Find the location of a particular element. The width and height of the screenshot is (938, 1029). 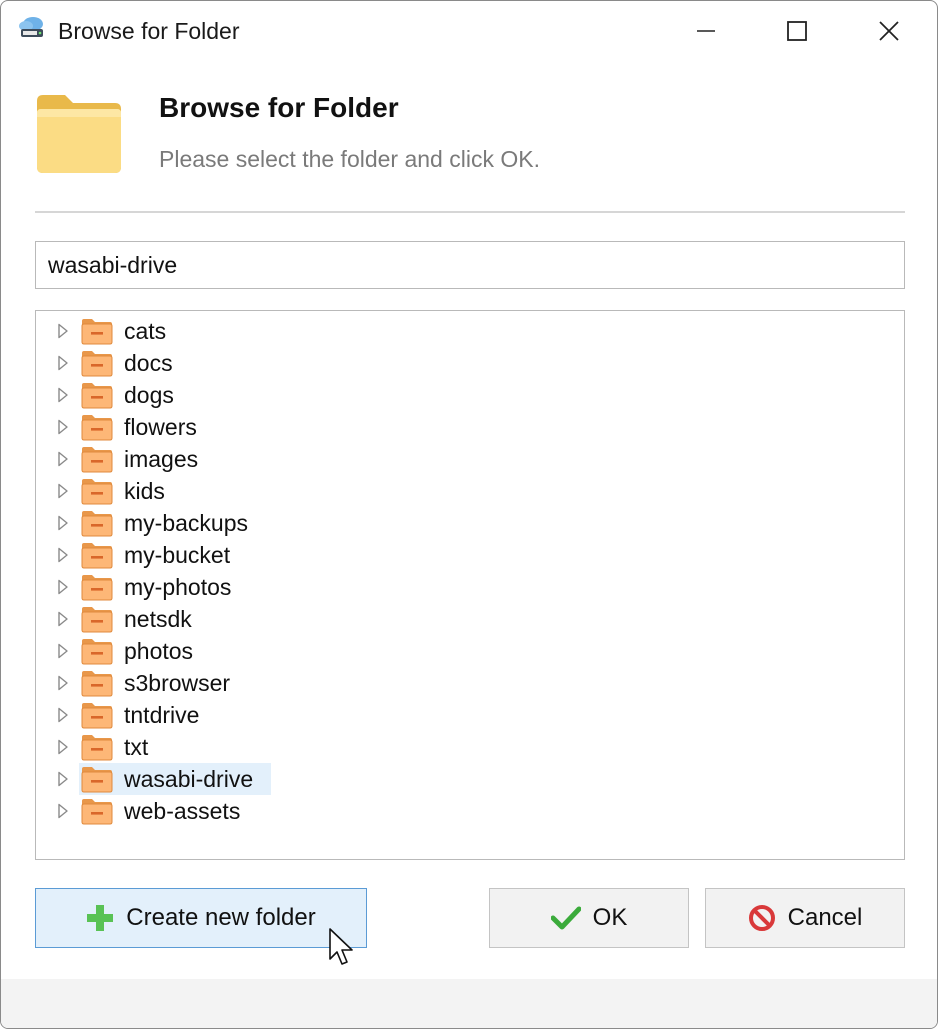

tree-item-label: my-bucket is located at coordinates (177, 555).